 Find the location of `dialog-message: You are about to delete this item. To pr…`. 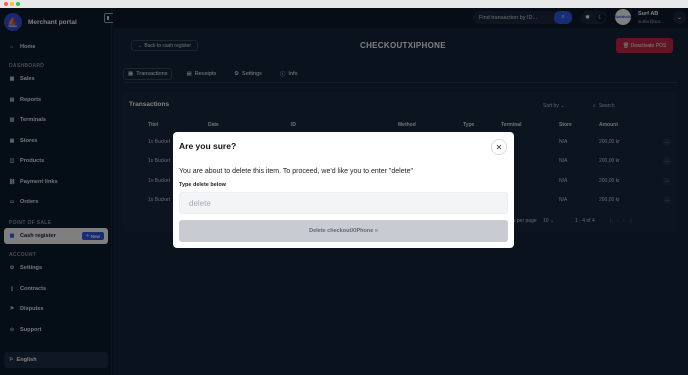

dialog-message: You are about to delete this item. To pr… is located at coordinates (296, 171).